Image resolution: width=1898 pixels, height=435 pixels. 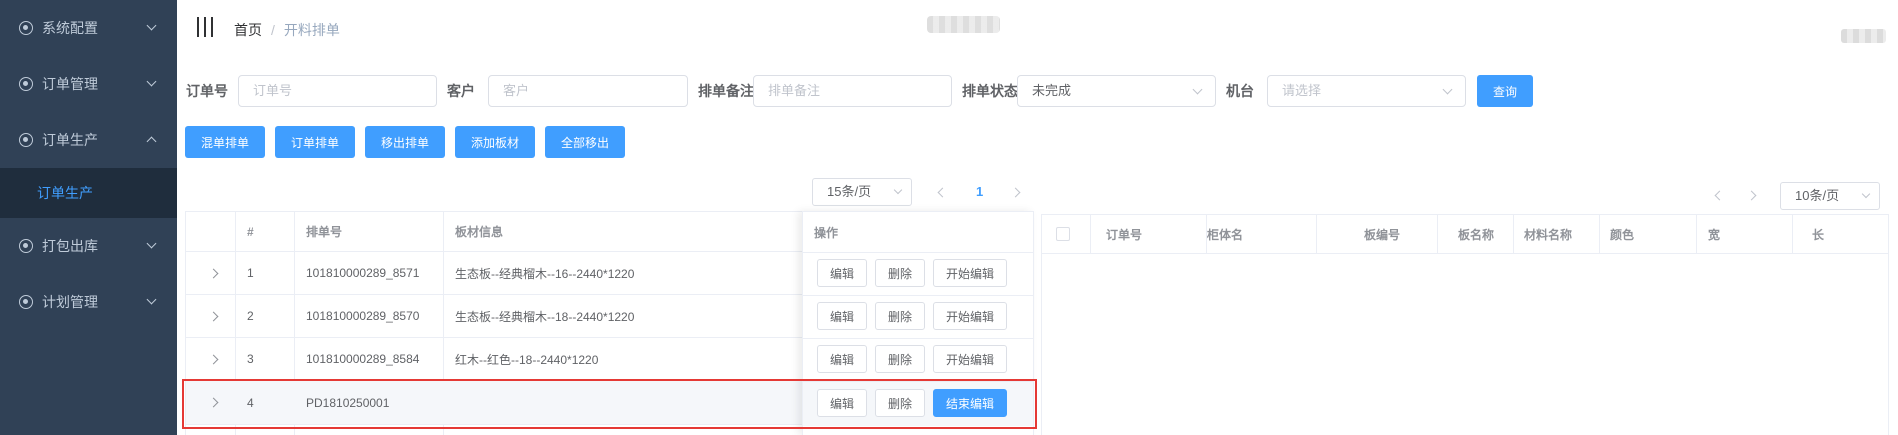 What do you see at coordinates (151, 141) in the screenshot?
I see `chevron-up-icon` at bounding box center [151, 141].